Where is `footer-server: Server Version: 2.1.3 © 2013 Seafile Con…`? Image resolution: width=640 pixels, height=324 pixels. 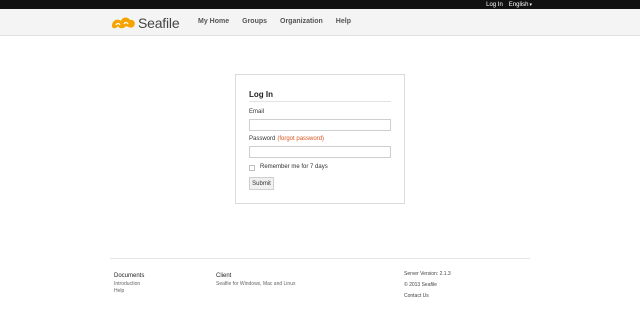 footer-server: Server Version: 2.1.3 © 2013 Seafile Con… is located at coordinates (427, 285).